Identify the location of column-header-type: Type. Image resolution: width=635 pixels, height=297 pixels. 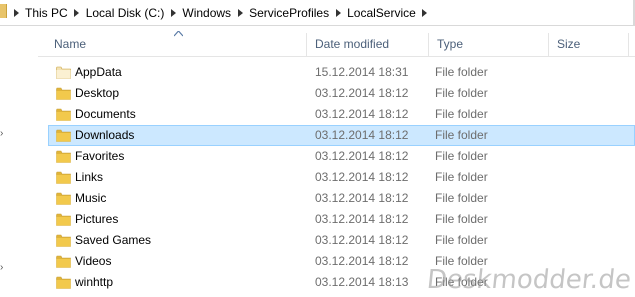
(489, 44).